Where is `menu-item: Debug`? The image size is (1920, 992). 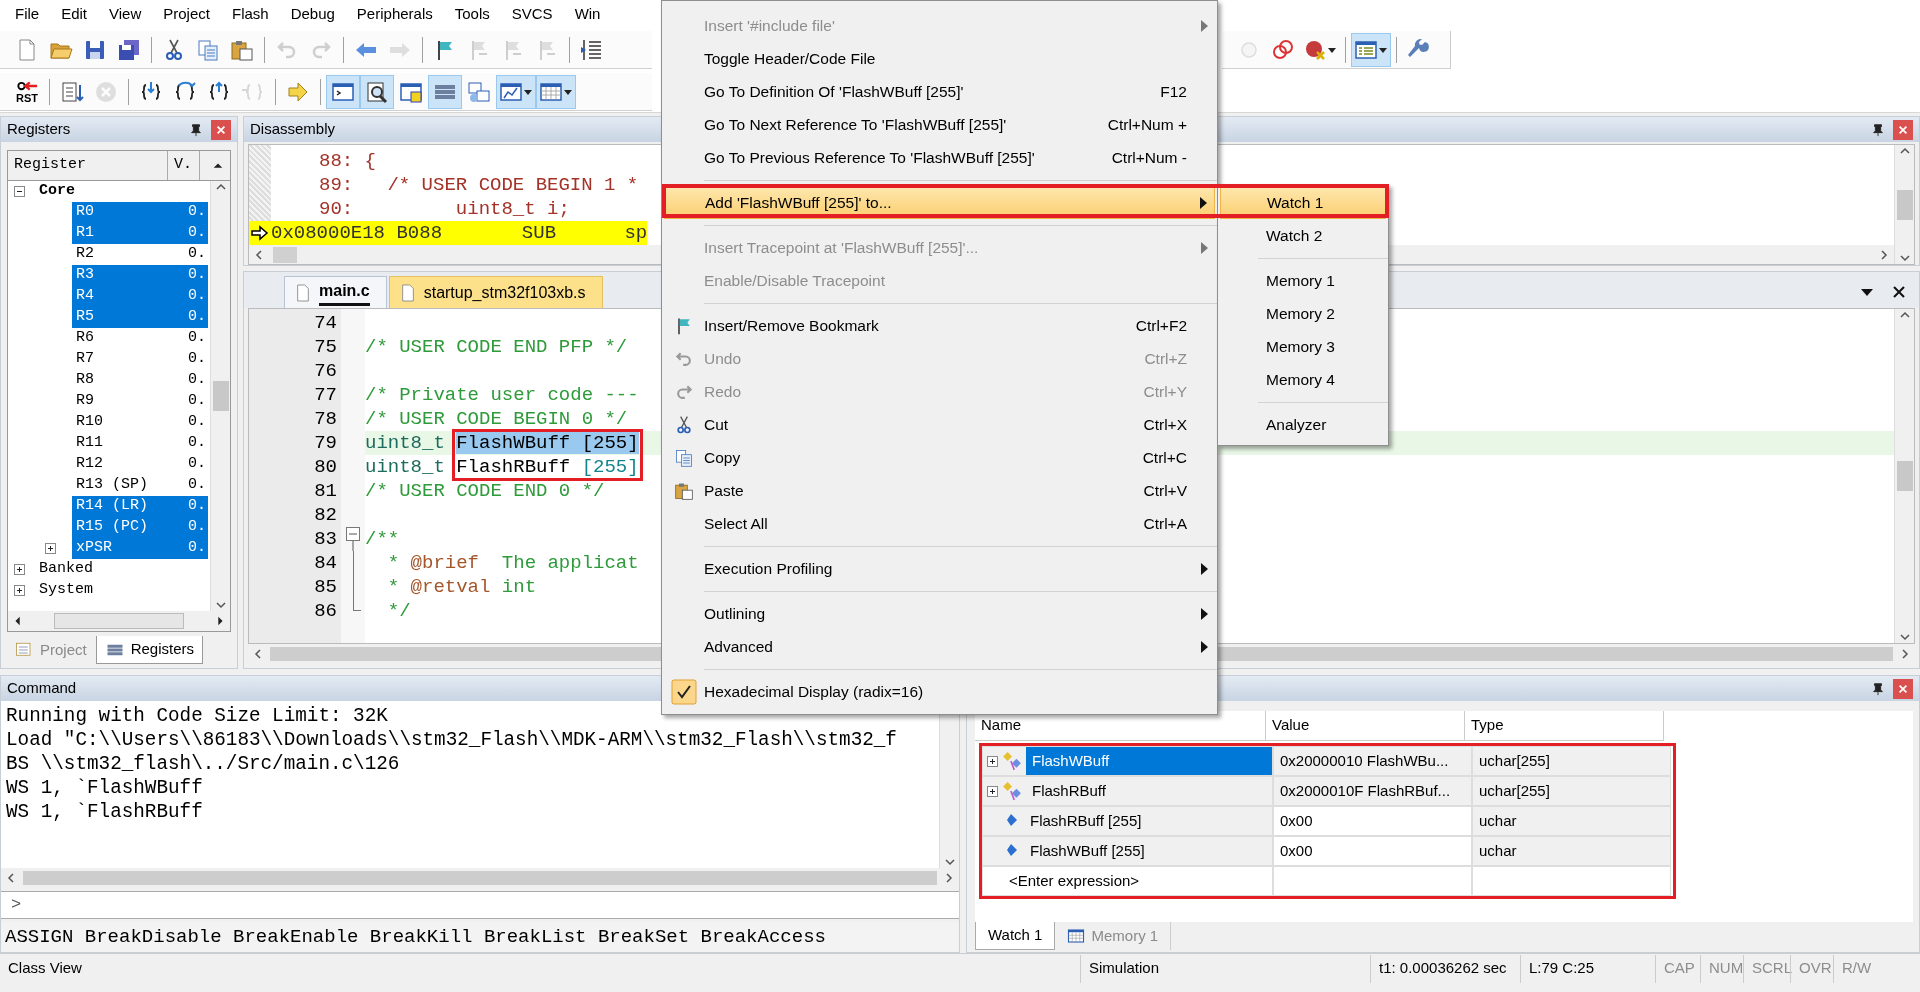
menu-item: Debug is located at coordinates (312, 13).